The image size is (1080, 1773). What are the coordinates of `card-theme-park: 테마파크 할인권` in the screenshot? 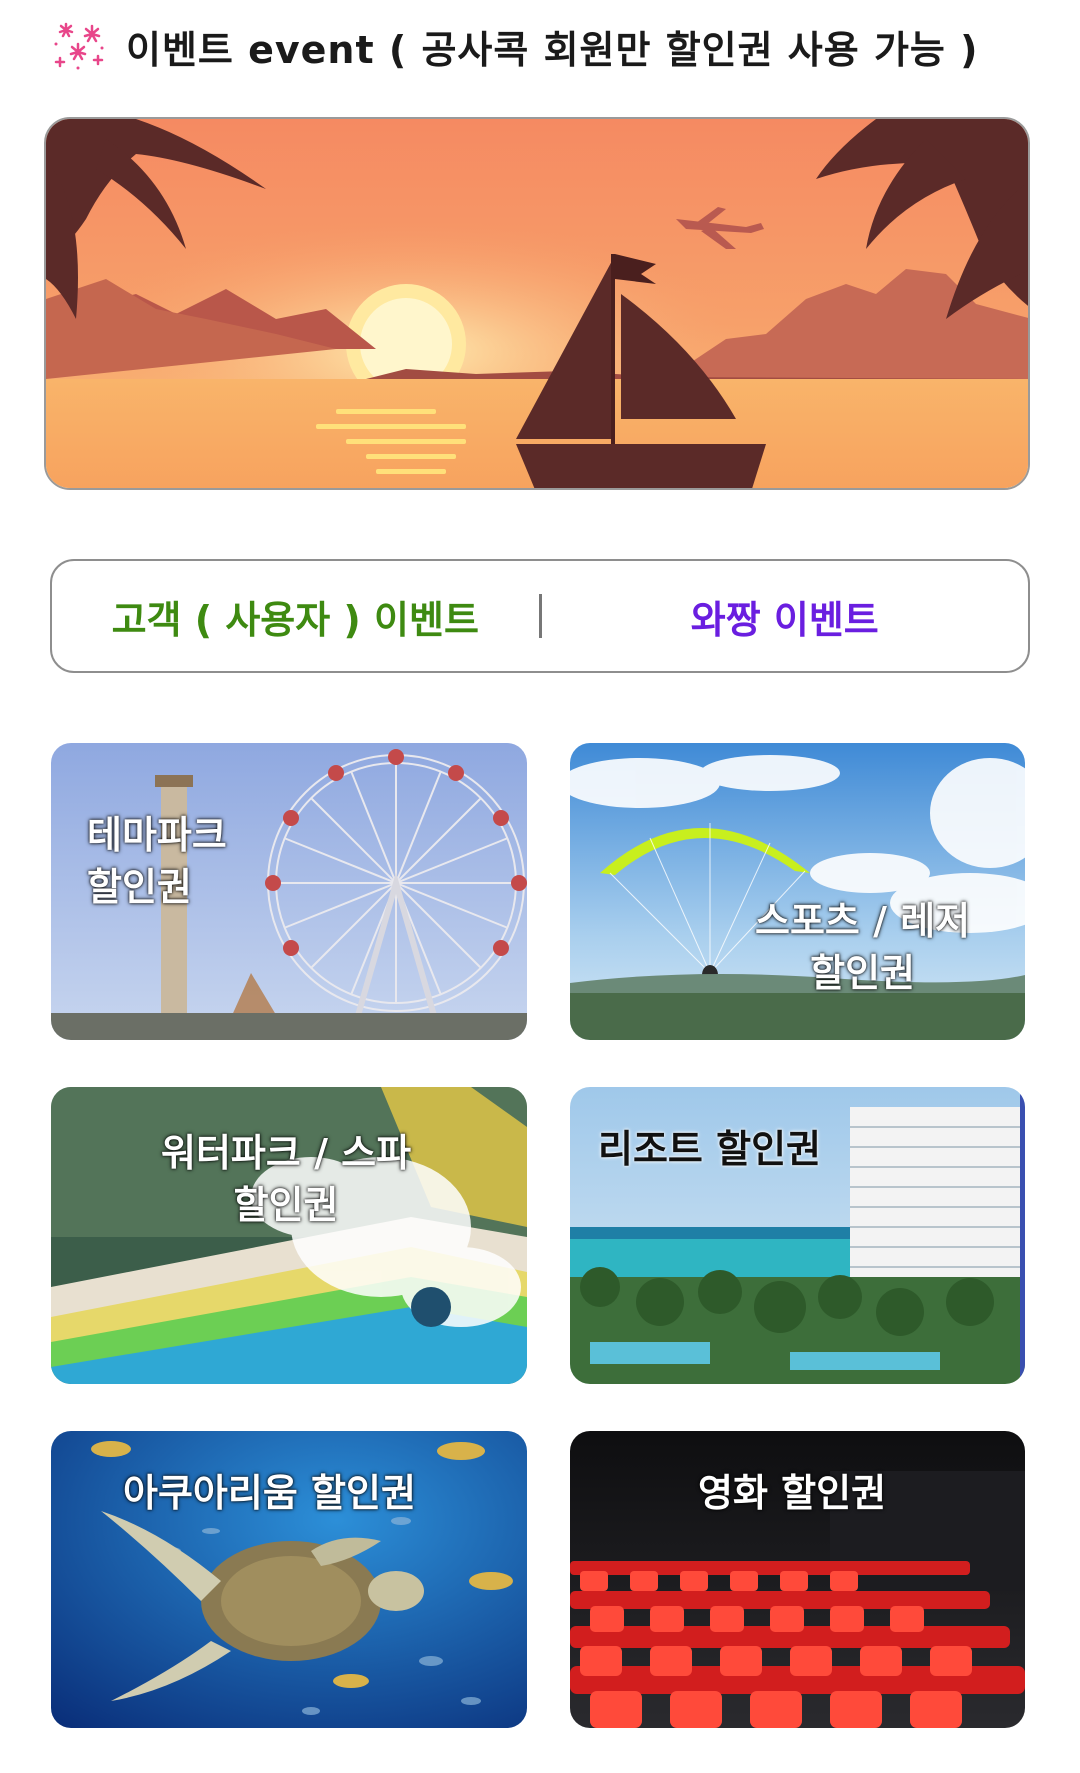 It's located at (289, 891).